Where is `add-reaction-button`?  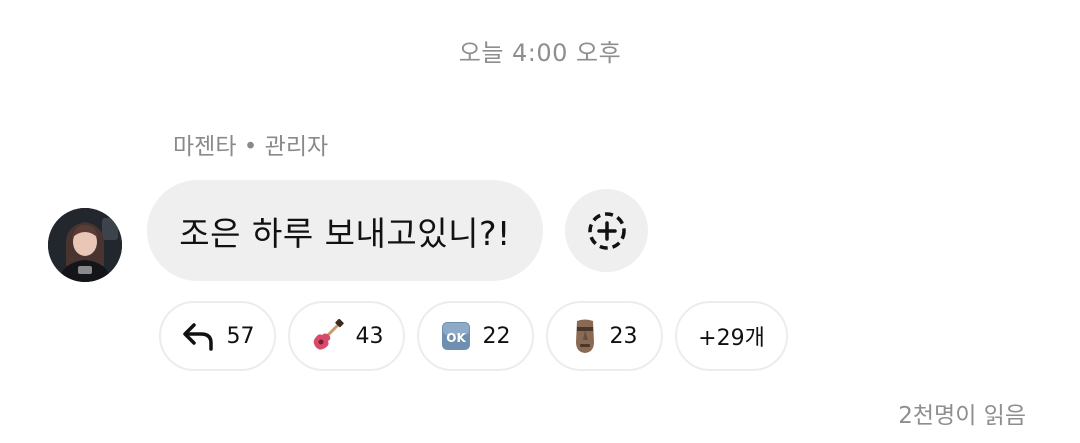
add-reaction-button is located at coordinates (606, 230).